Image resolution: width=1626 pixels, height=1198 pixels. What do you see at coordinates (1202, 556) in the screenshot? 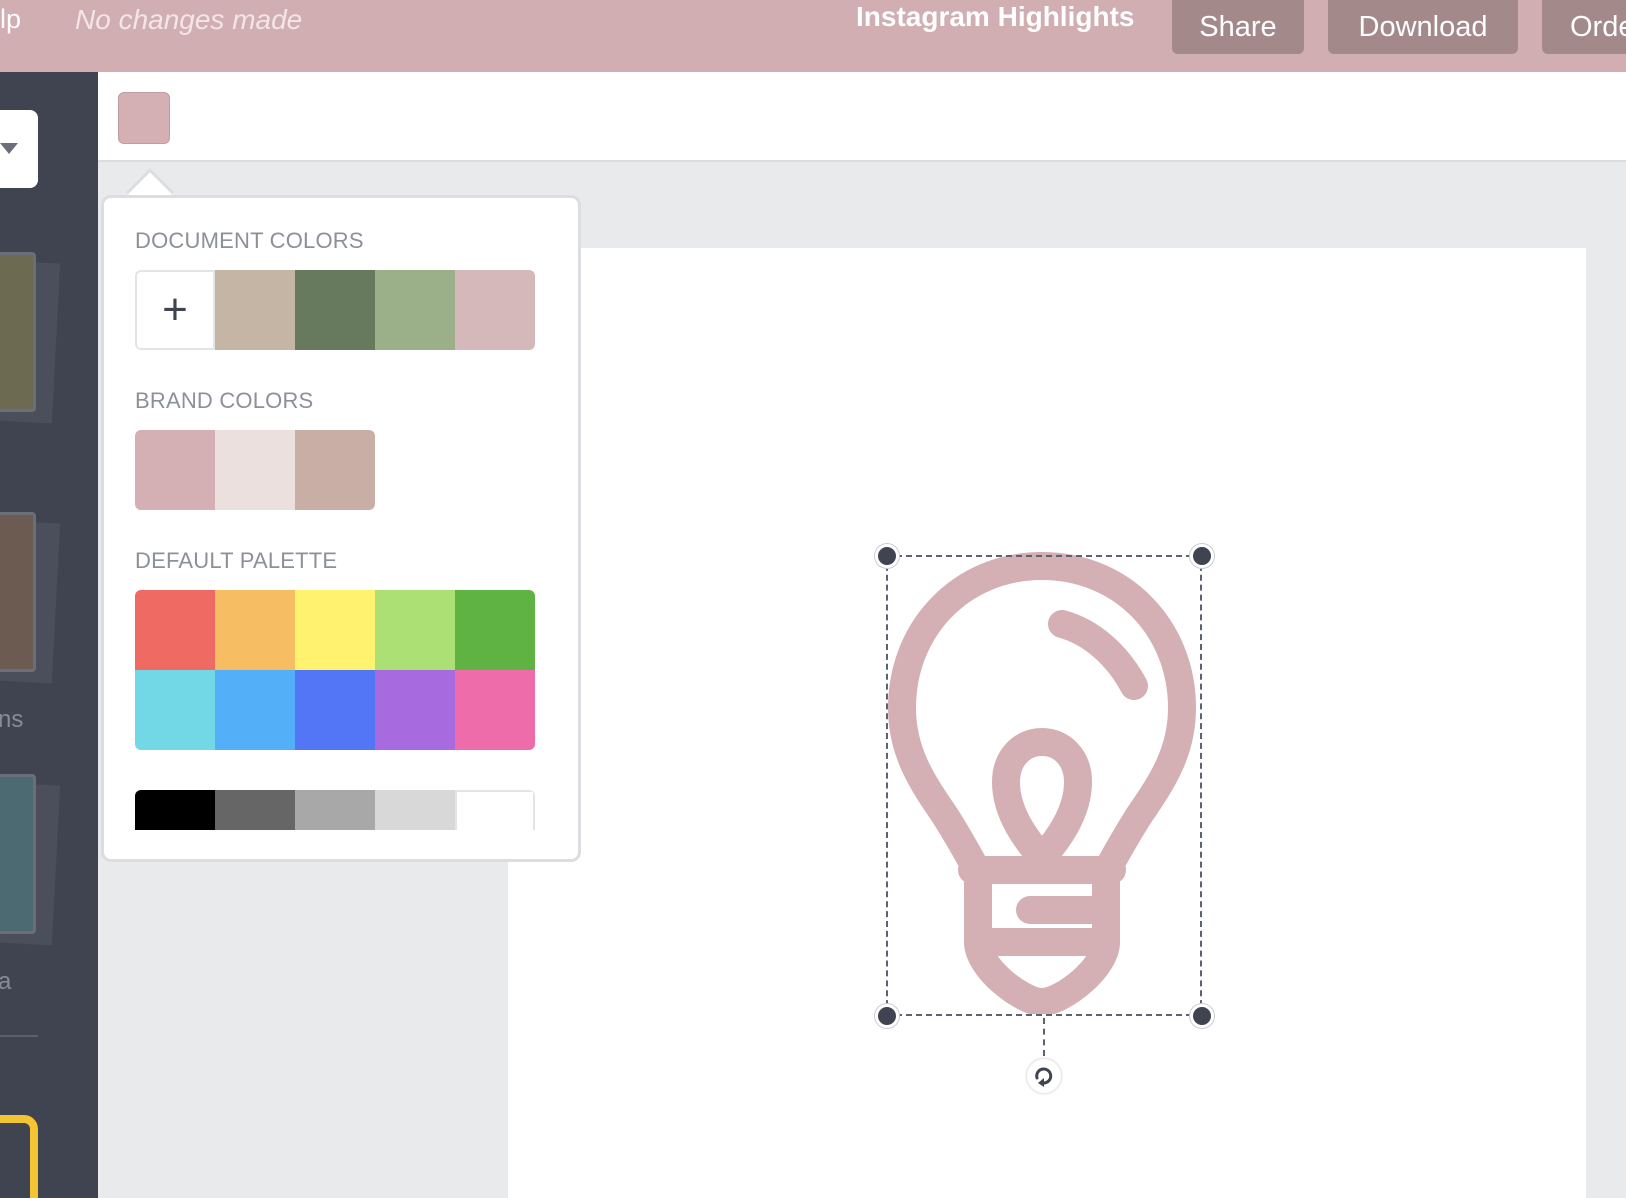
I see `resize-handle-top-right` at bounding box center [1202, 556].